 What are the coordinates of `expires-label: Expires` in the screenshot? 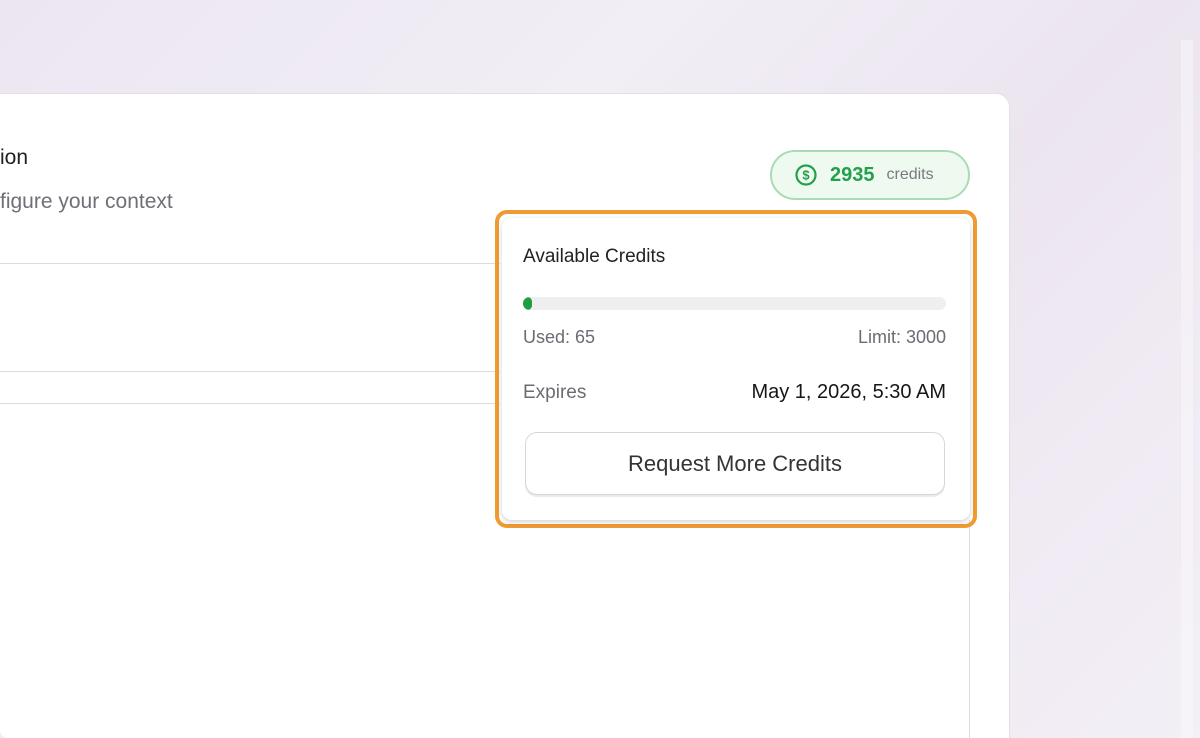 It's located at (555, 392).